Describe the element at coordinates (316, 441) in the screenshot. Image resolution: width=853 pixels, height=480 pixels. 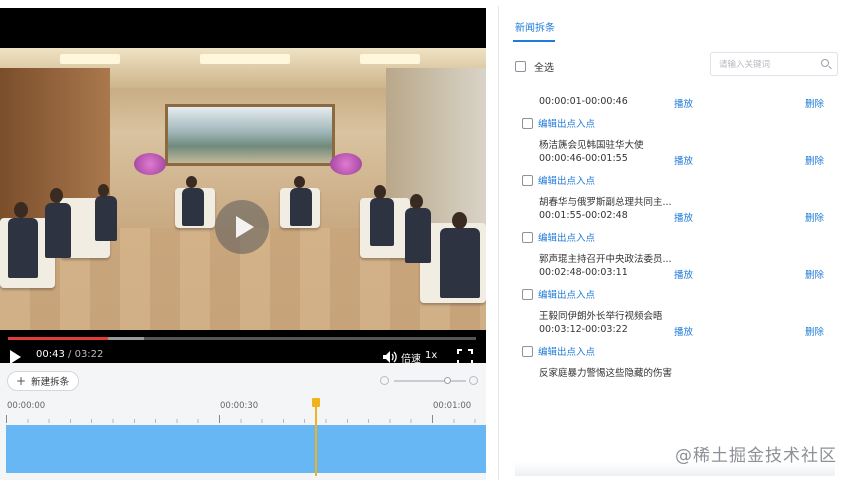
I see `playhead` at that location.